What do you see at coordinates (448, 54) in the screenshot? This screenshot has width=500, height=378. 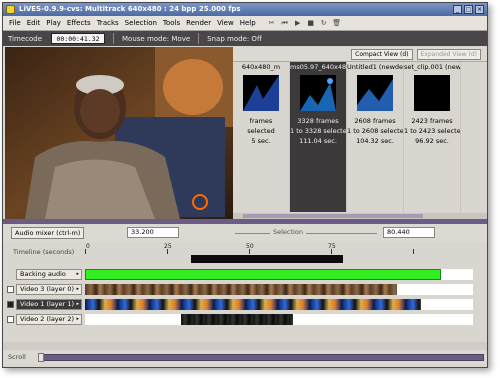 I see `expanded-view-button: Expanded View (d)` at bounding box center [448, 54].